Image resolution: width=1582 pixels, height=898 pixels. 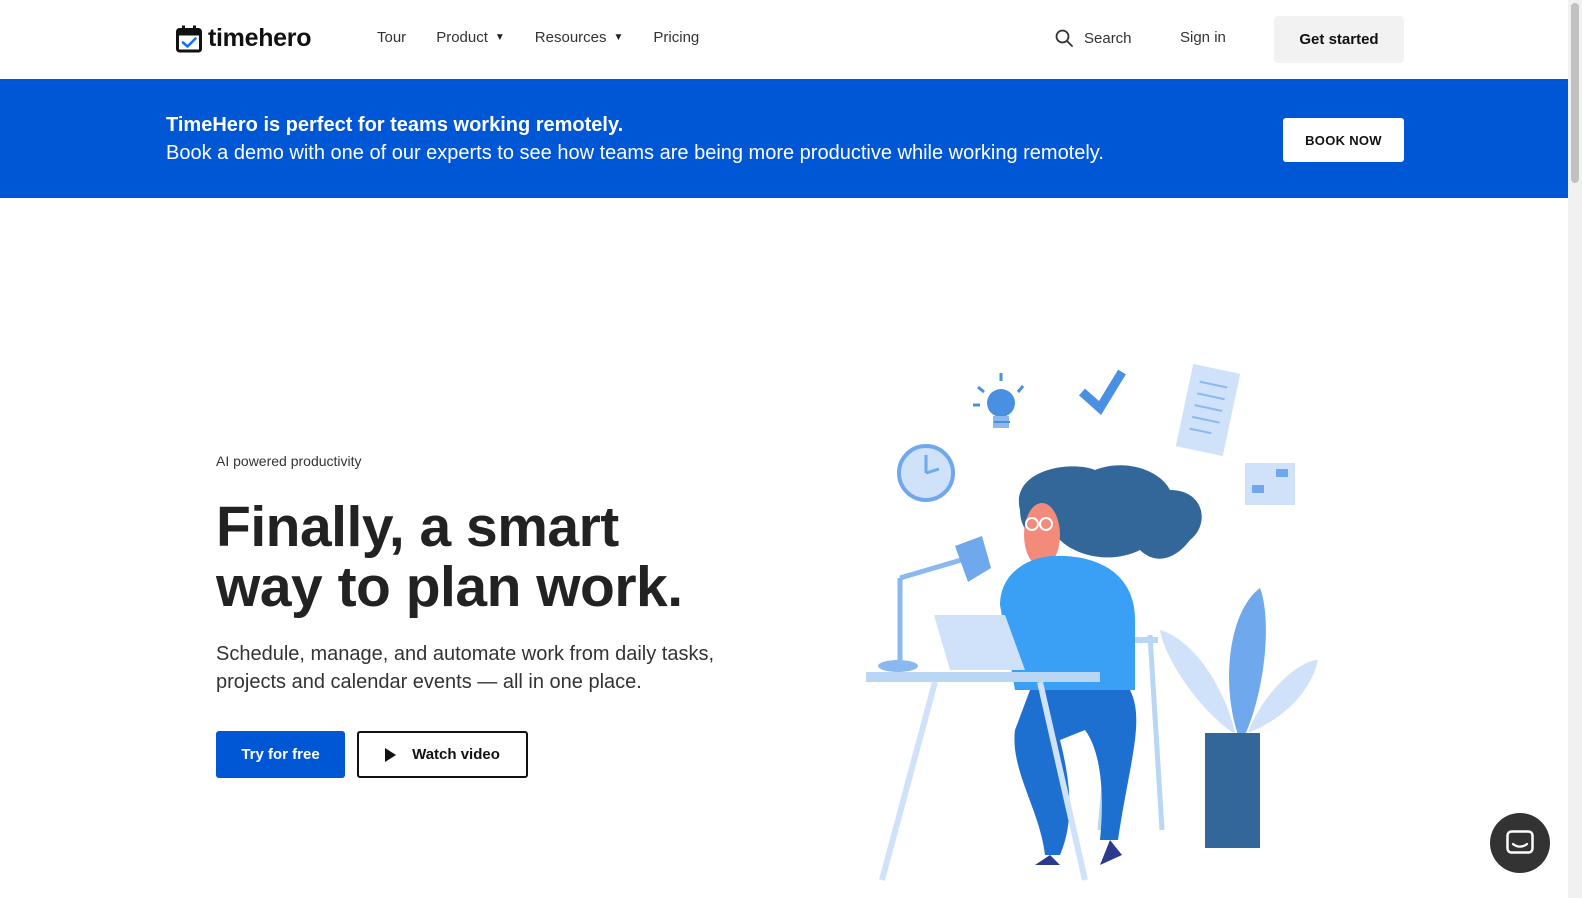 What do you see at coordinates (280, 754) in the screenshot?
I see `try-for-free-button: Try for free` at bounding box center [280, 754].